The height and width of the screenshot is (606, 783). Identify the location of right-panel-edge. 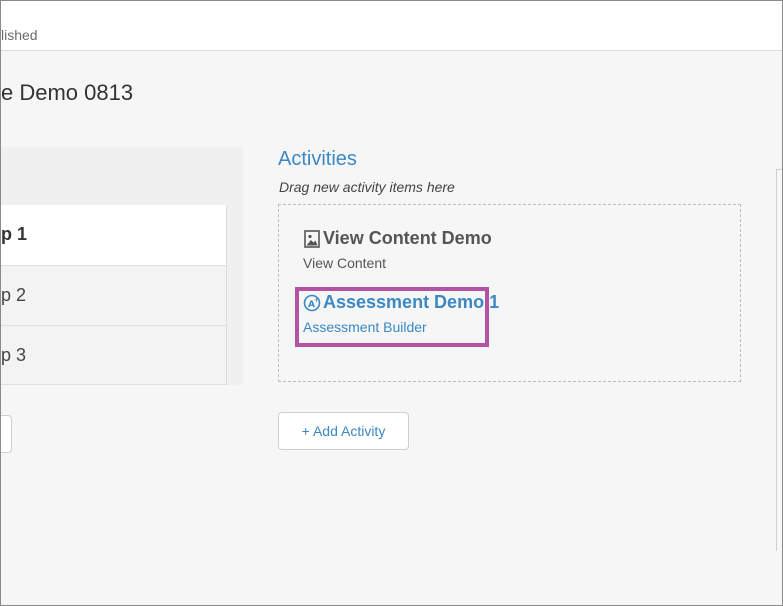
(779, 360).